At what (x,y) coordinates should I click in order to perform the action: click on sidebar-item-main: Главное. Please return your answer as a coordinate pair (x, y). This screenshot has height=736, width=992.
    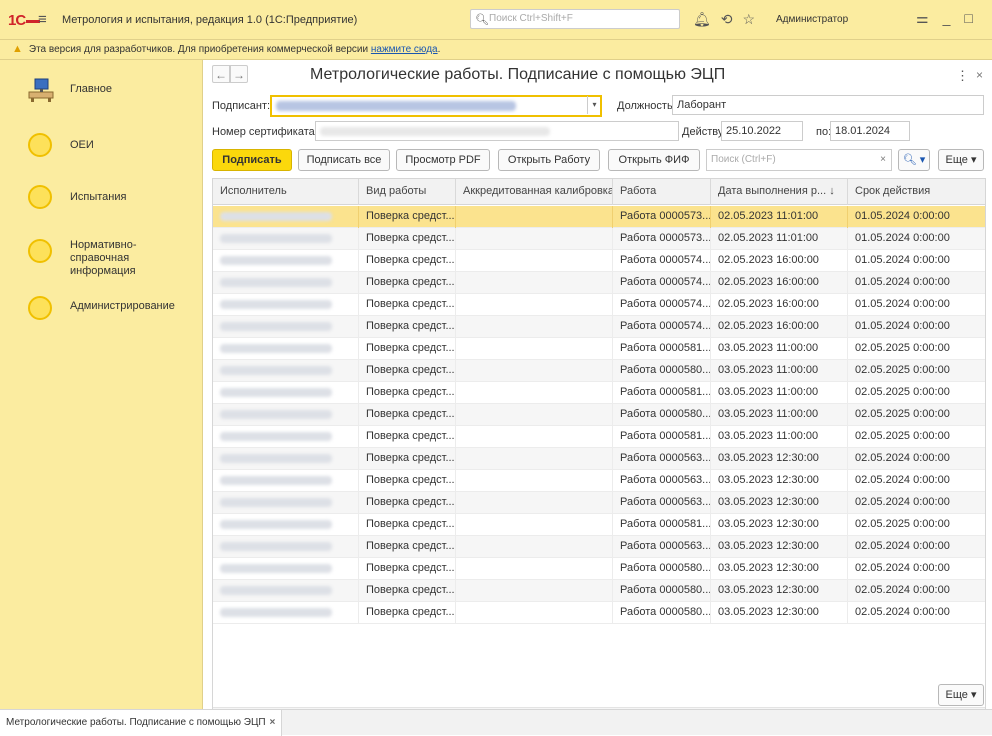
    Looking at the image, I should click on (101, 90).